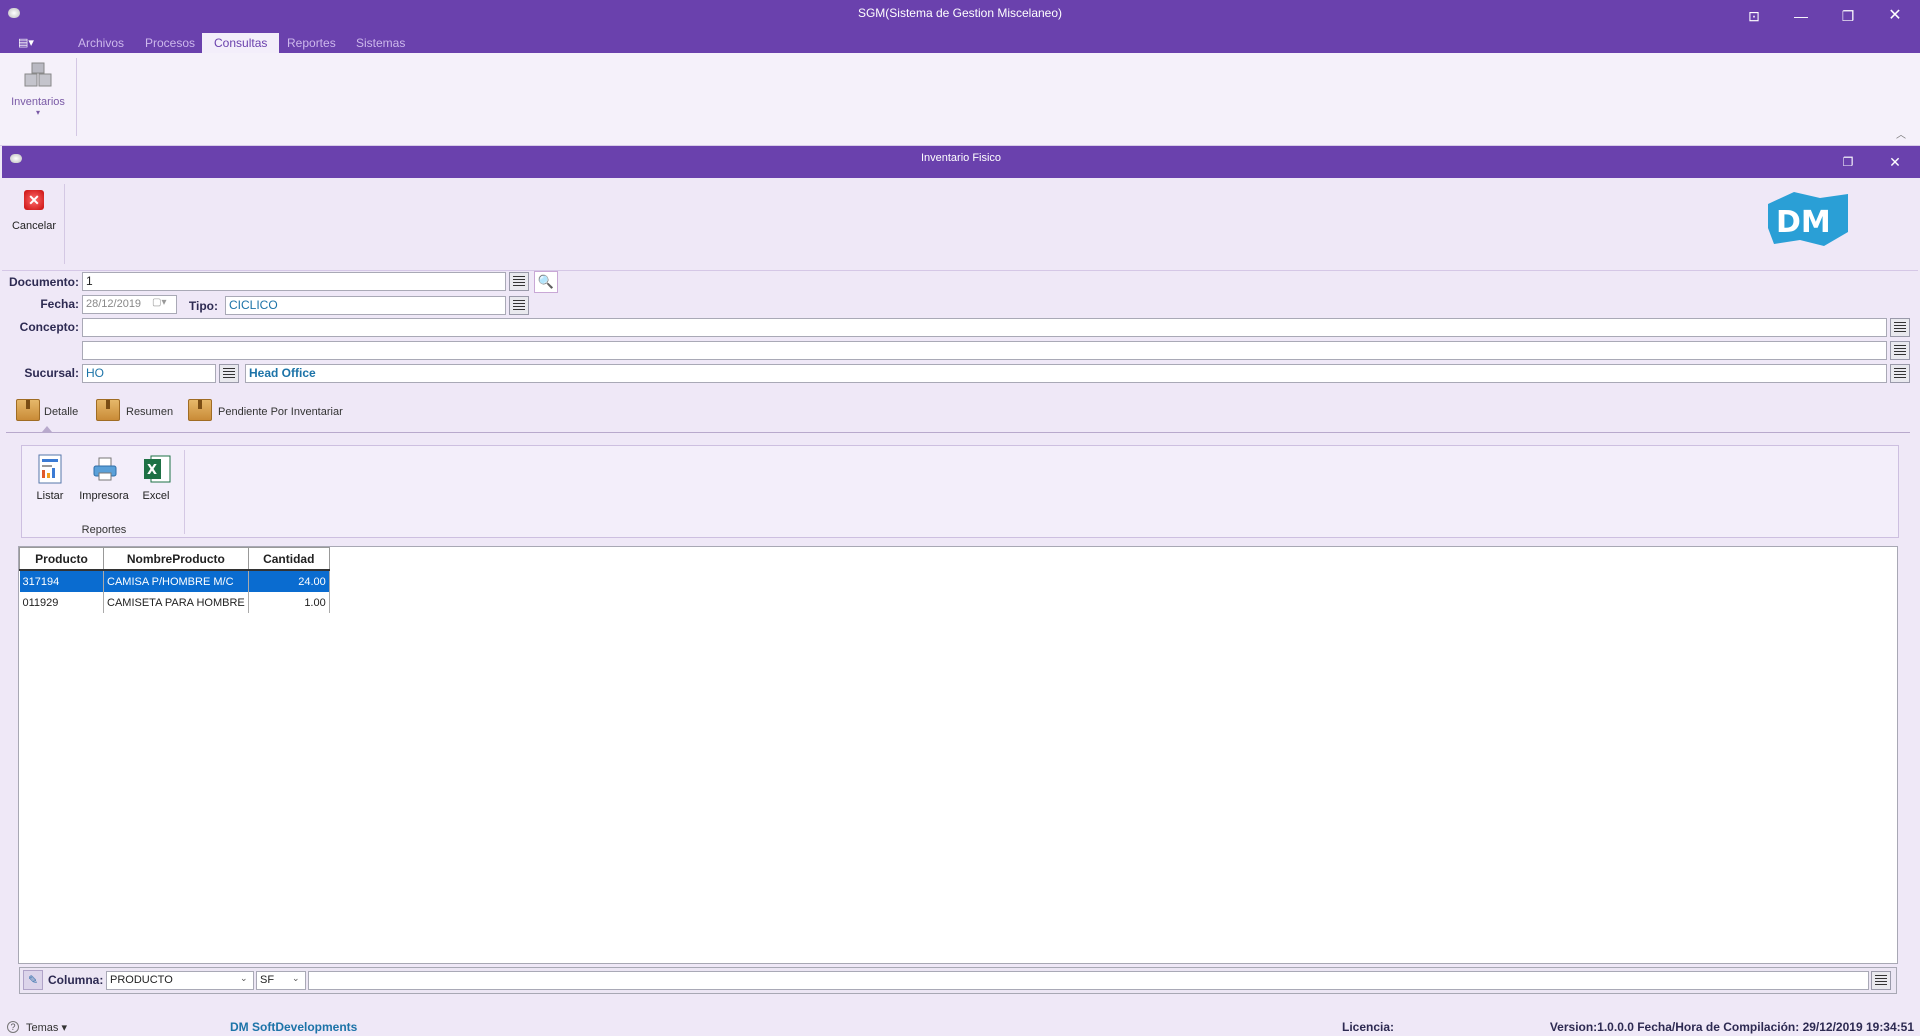  I want to click on active-tab-indicator, so click(47, 429).